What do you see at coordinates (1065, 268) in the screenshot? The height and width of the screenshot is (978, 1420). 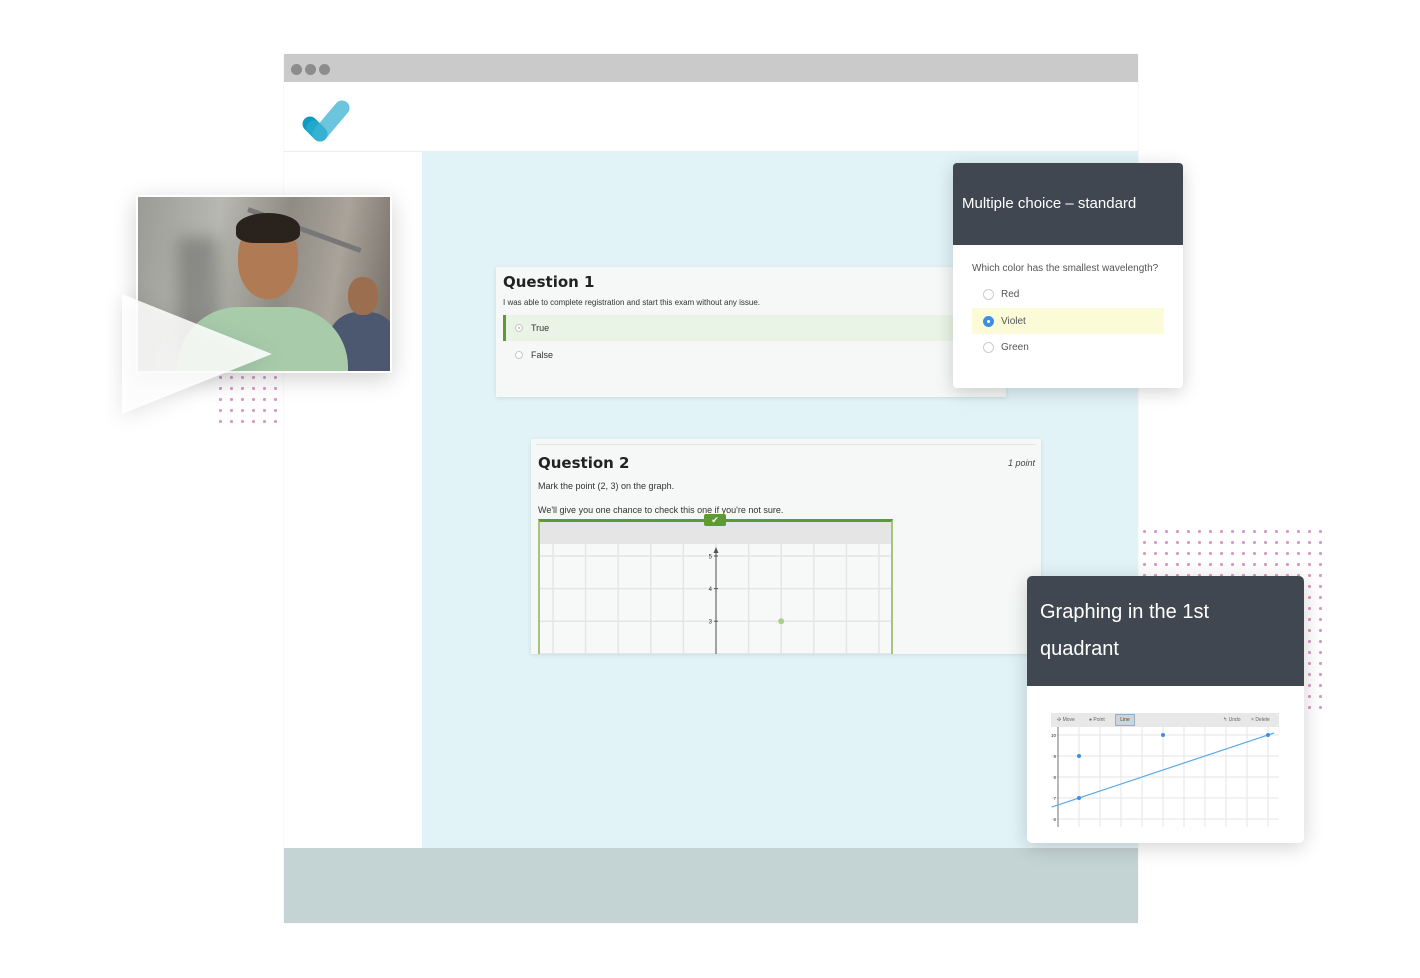 I see `question-text: Which color has the smallest wavelength?` at bounding box center [1065, 268].